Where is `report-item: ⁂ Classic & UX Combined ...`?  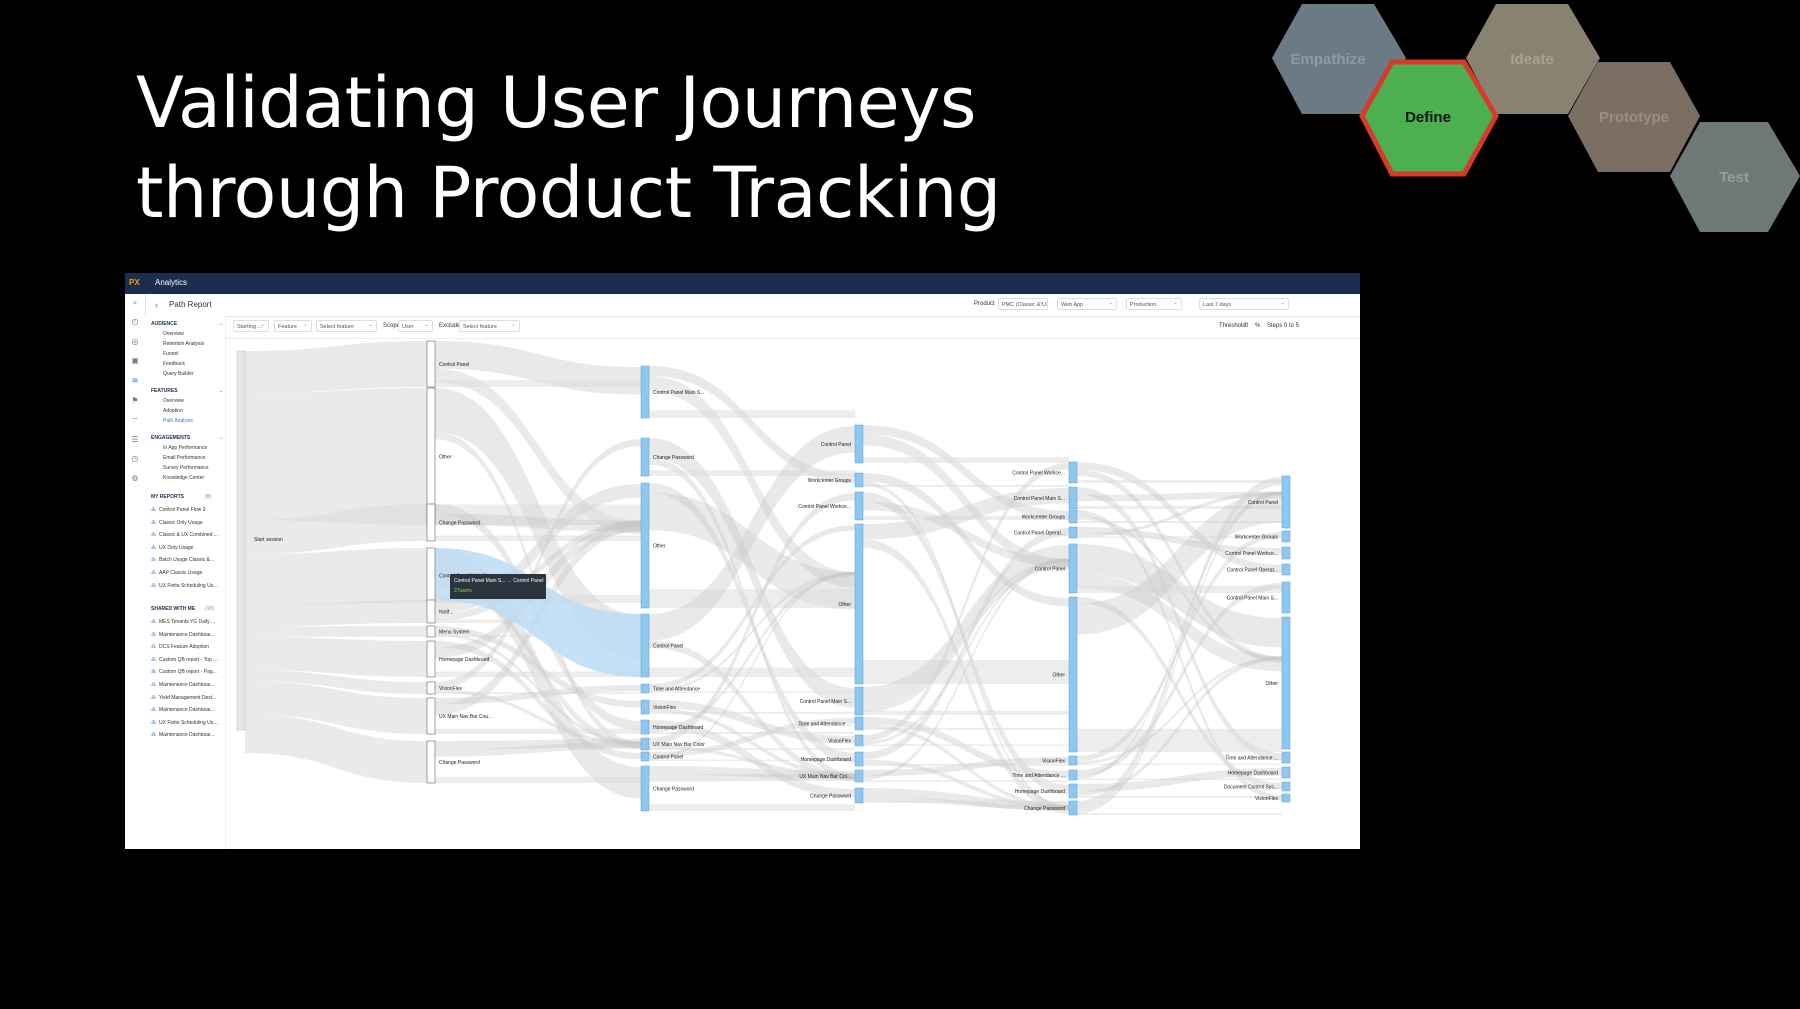 report-item: ⁂ Classic & UX Combined ... is located at coordinates (187, 535).